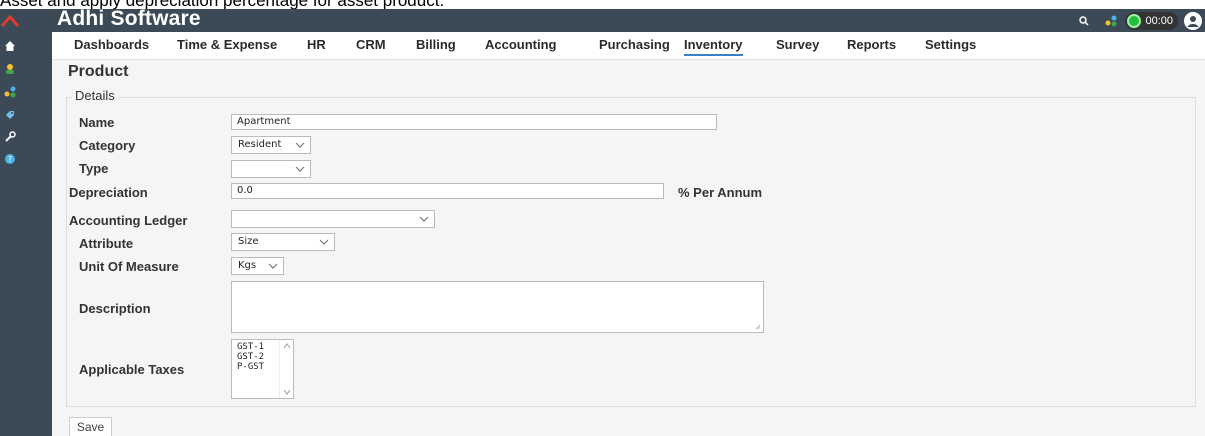 This screenshot has width=1205, height=436. What do you see at coordinates (436, 44) in the screenshot?
I see `nav-billing: Billing` at bounding box center [436, 44].